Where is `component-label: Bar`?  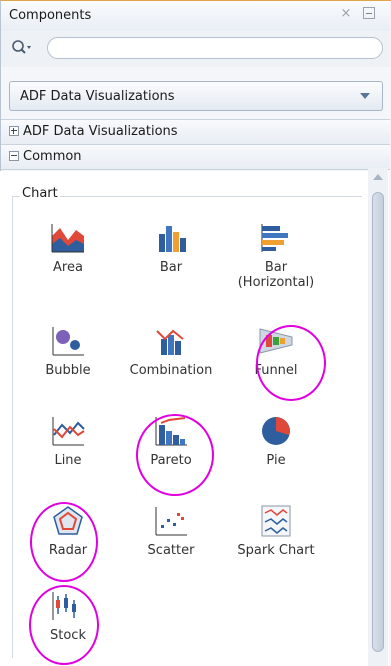
component-label: Bar is located at coordinates (171, 267).